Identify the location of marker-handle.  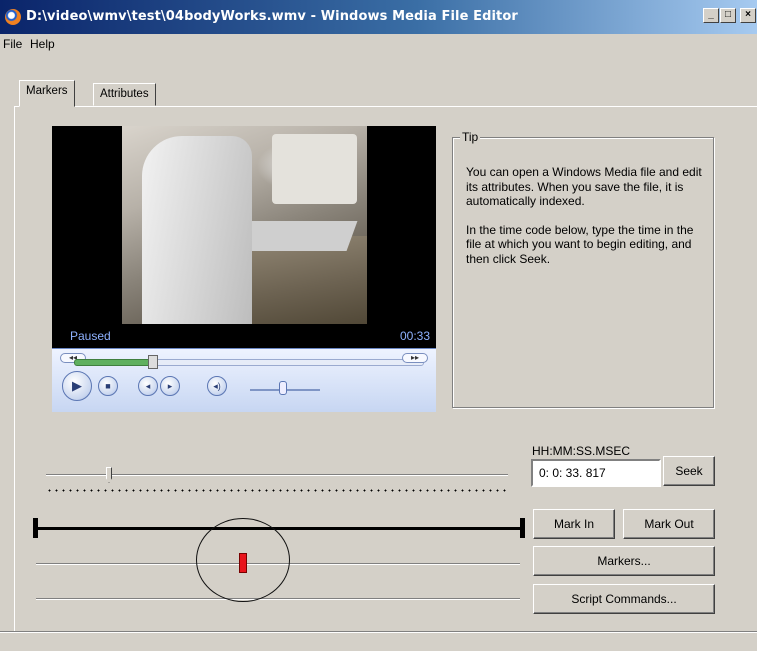
(243, 563).